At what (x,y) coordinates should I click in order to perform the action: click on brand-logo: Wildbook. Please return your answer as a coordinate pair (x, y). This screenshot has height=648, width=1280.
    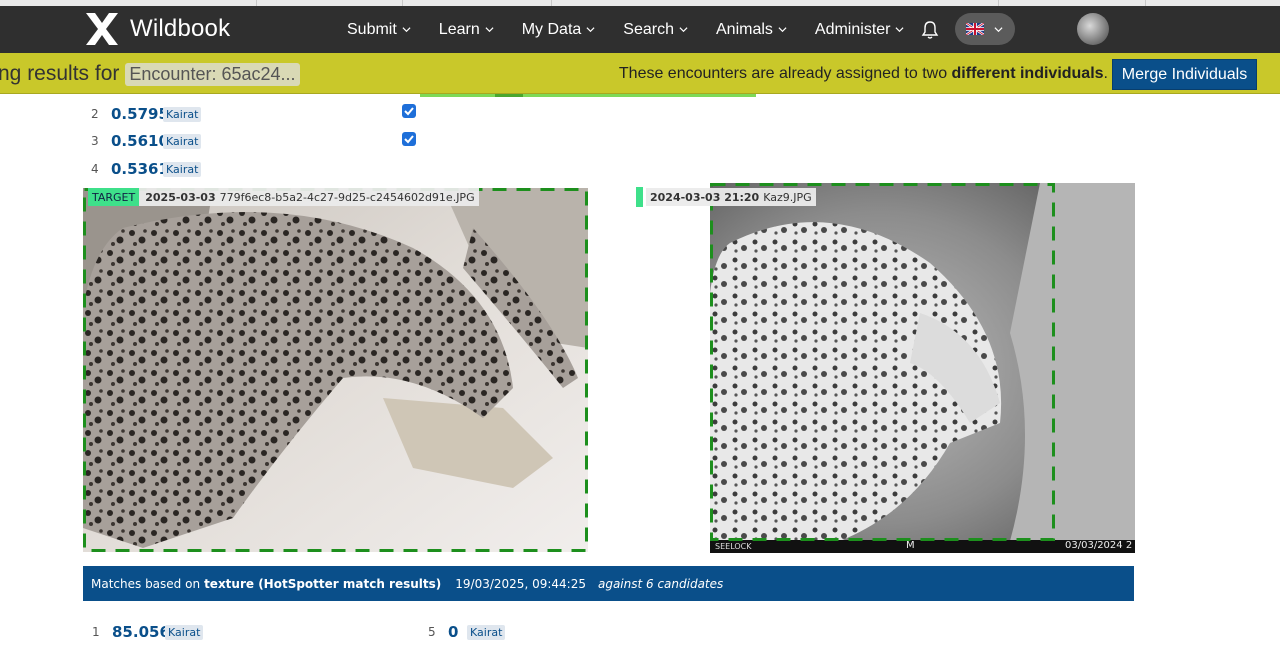
    Looking at the image, I should click on (157, 29).